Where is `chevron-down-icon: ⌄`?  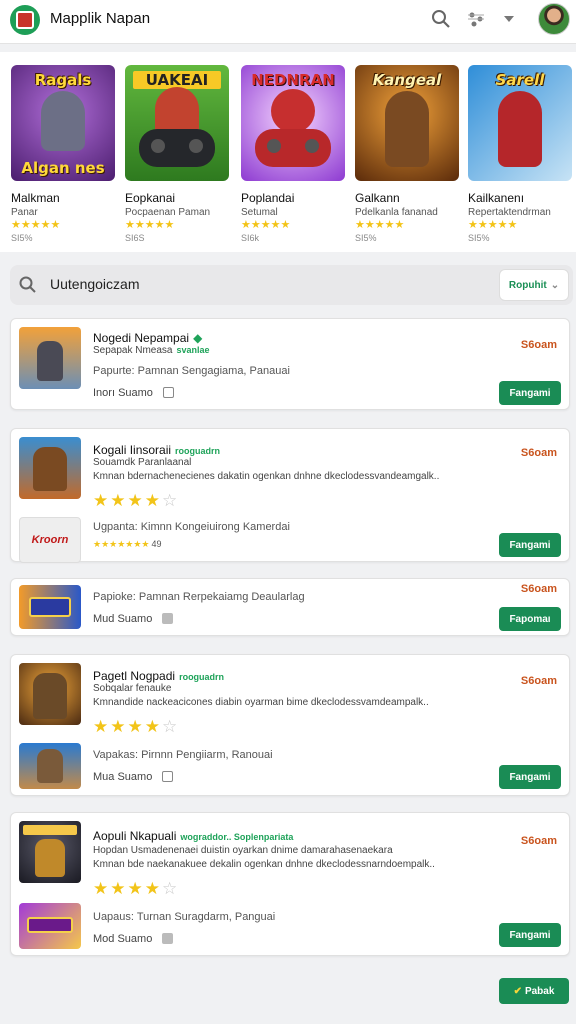
chevron-down-icon: ⌄ is located at coordinates (555, 285).